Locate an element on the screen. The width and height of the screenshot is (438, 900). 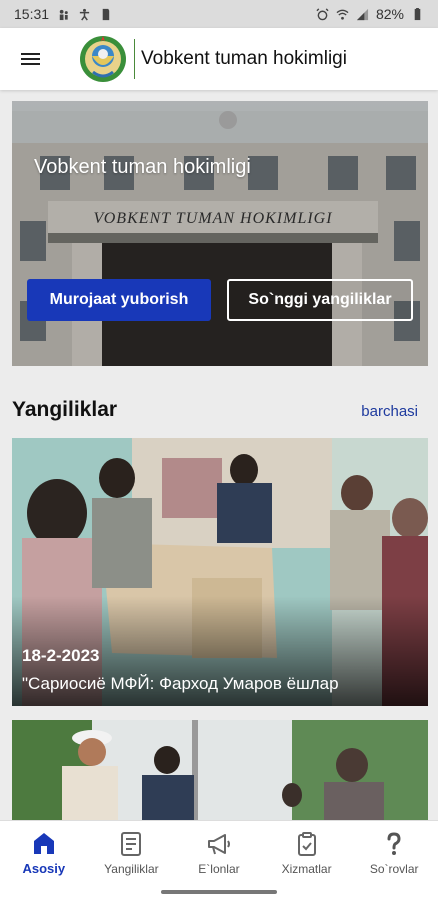
nav-item-home: Asosiy is located at coordinates (44, 852).